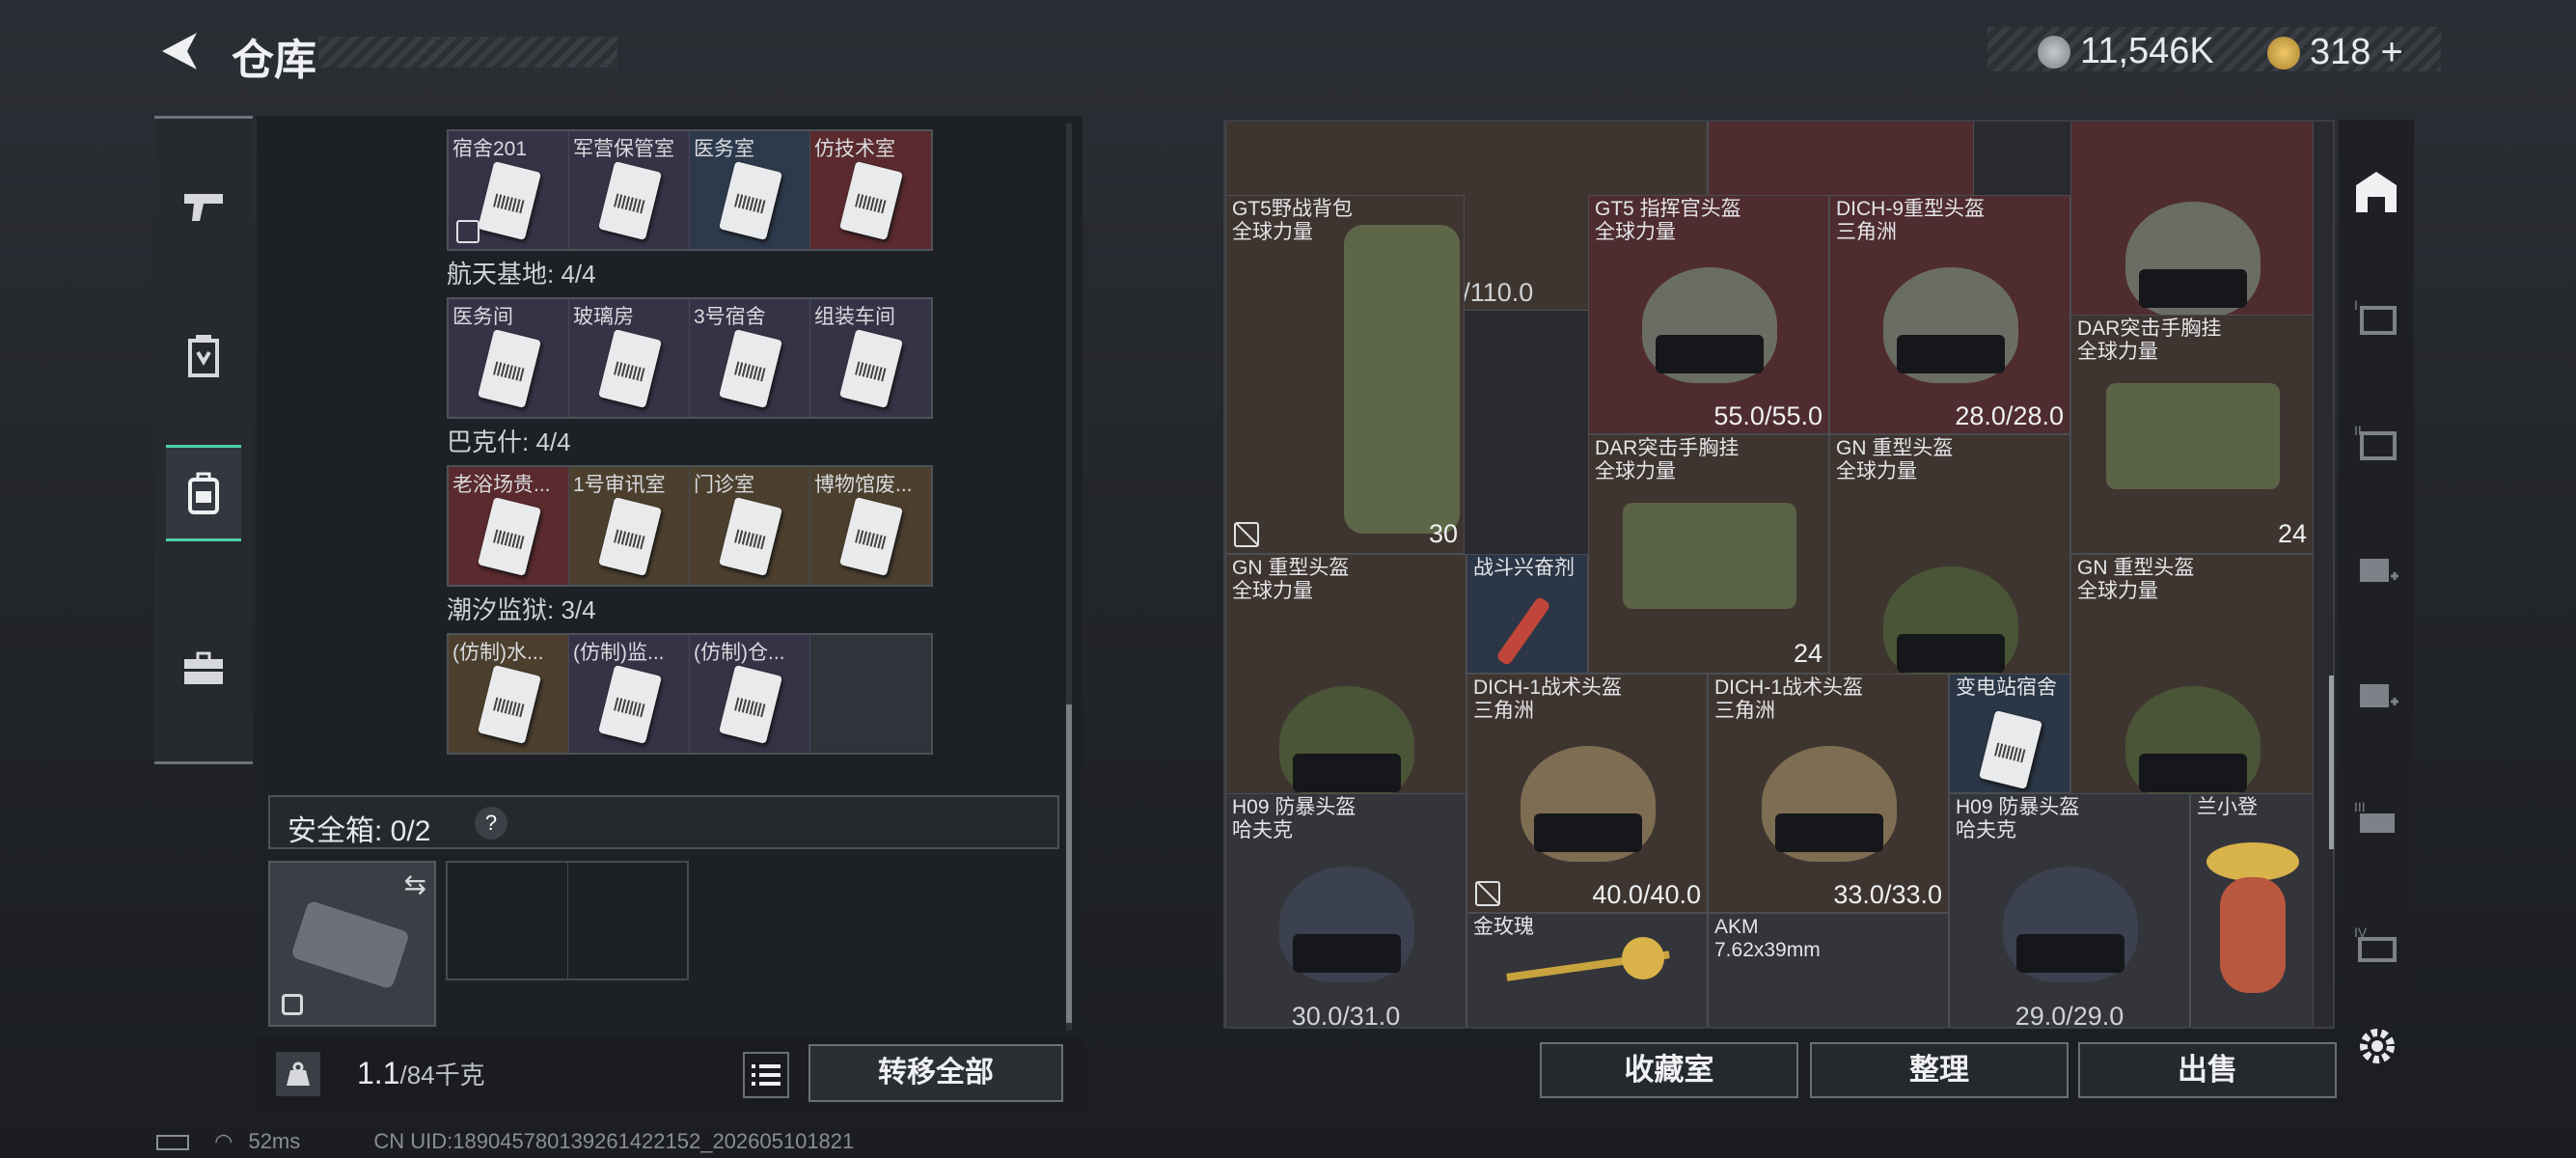  I want to click on gear-icon, so click(2377, 1046).